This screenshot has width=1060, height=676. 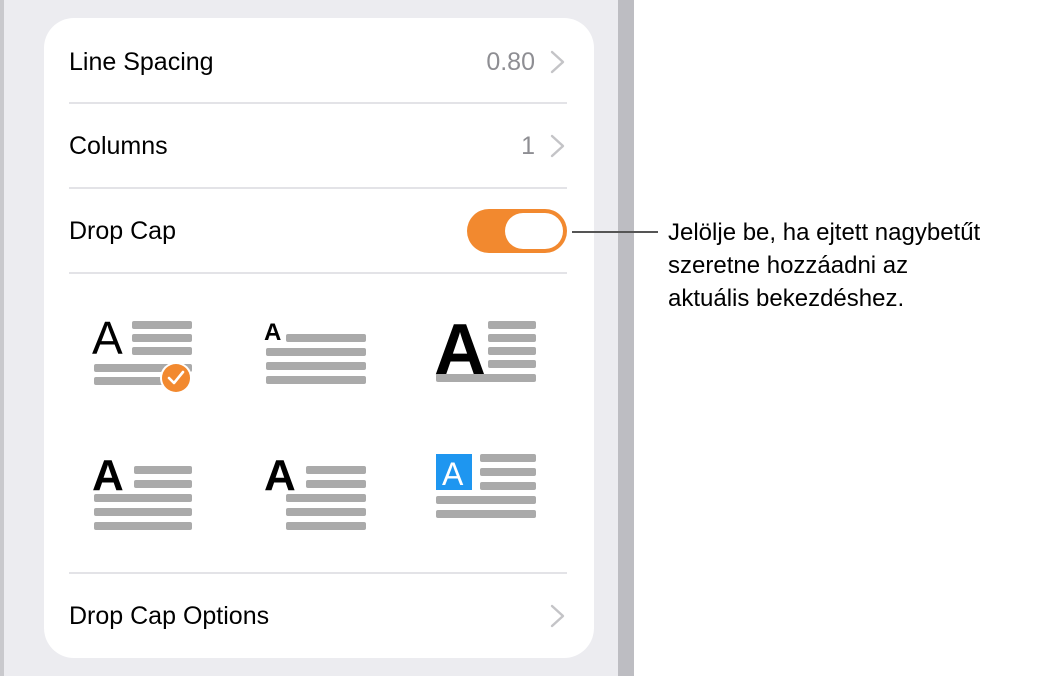 I want to click on drop-cap-style-4: A, so click(x=143, y=495).